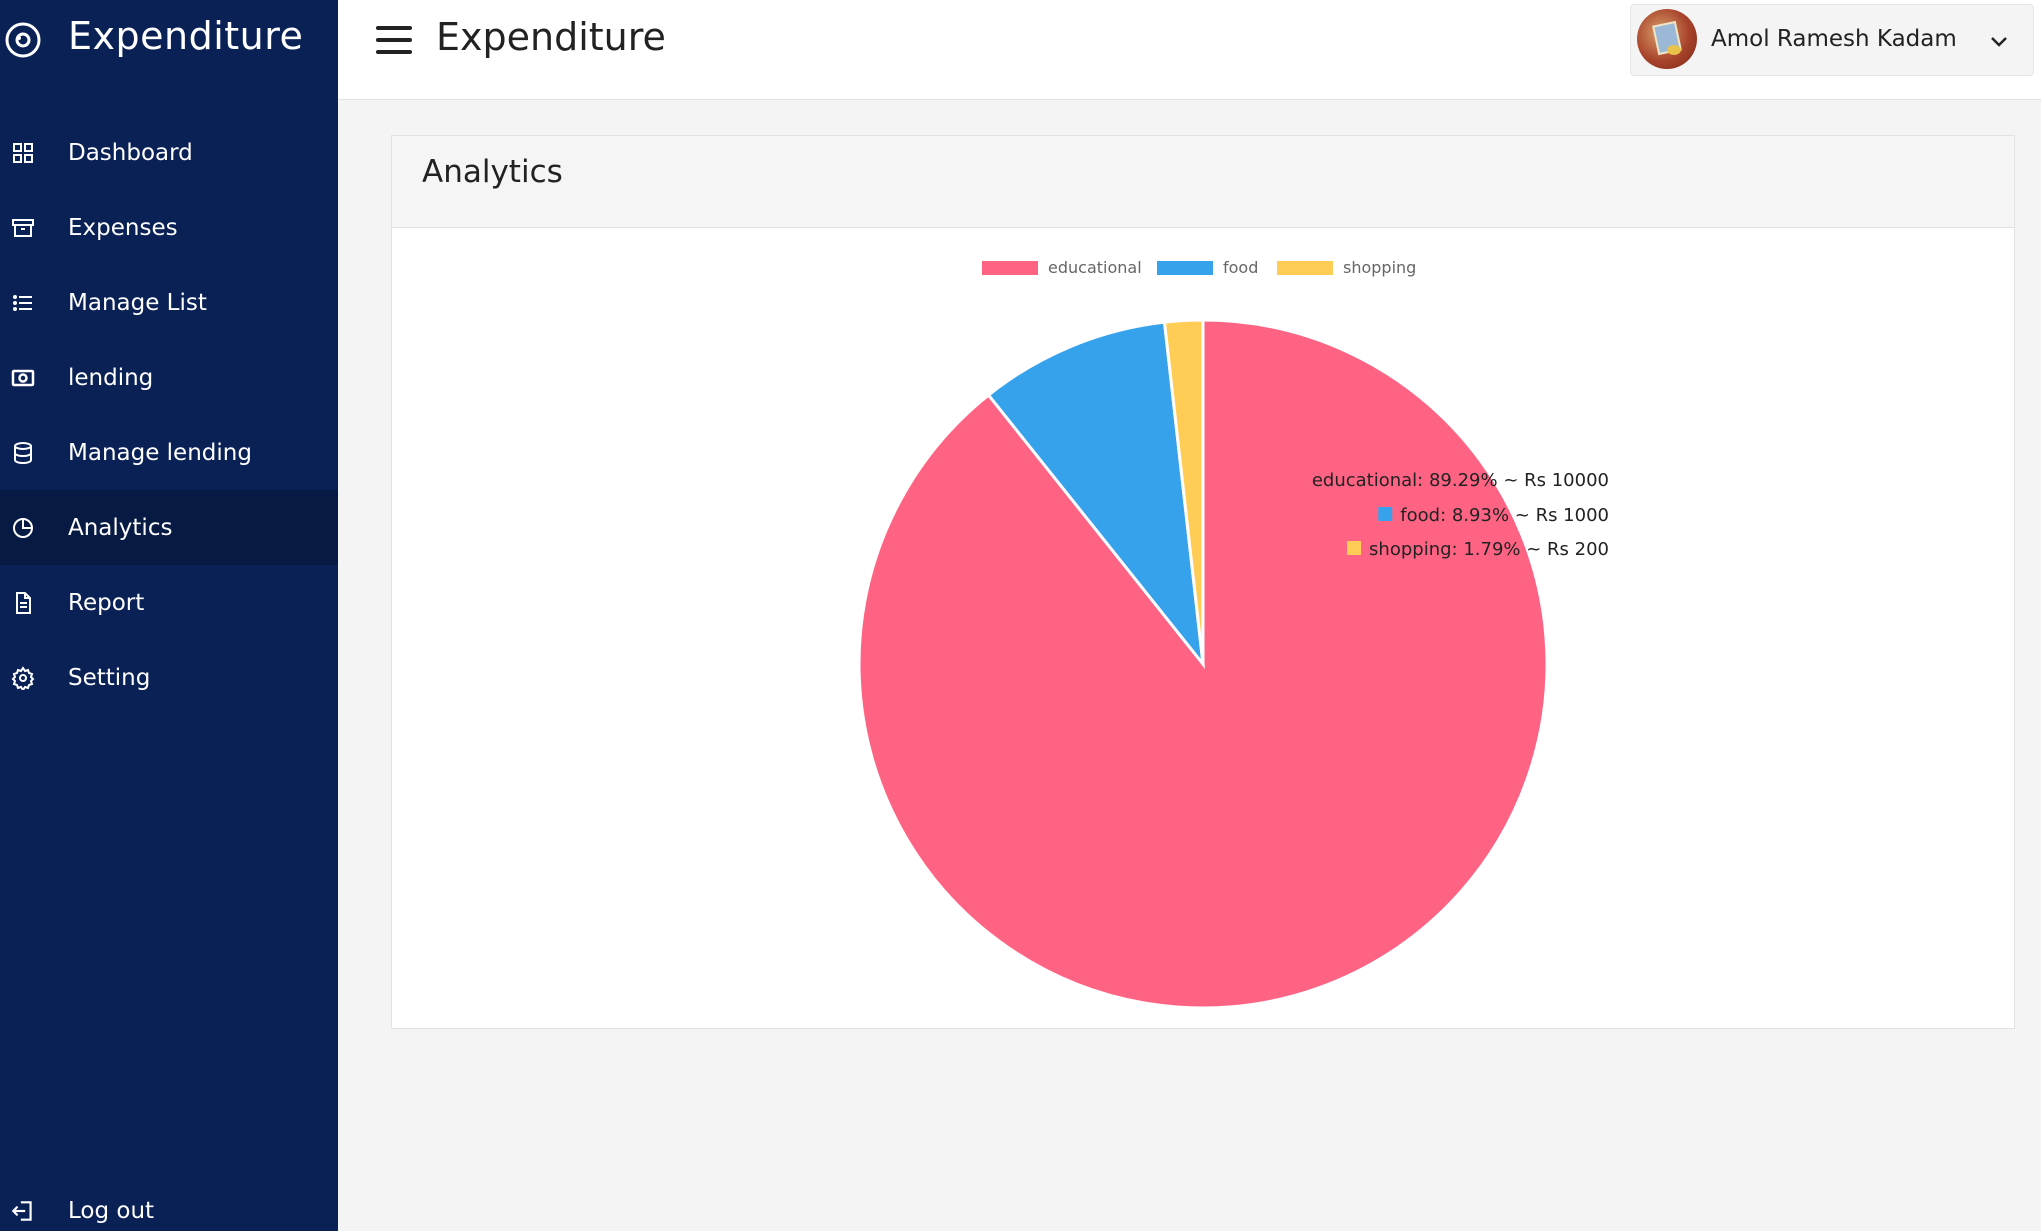 This screenshot has height=1231, width=2041. I want to click on user-name: Amol Ramesh Kadam, so click(1834, 39).